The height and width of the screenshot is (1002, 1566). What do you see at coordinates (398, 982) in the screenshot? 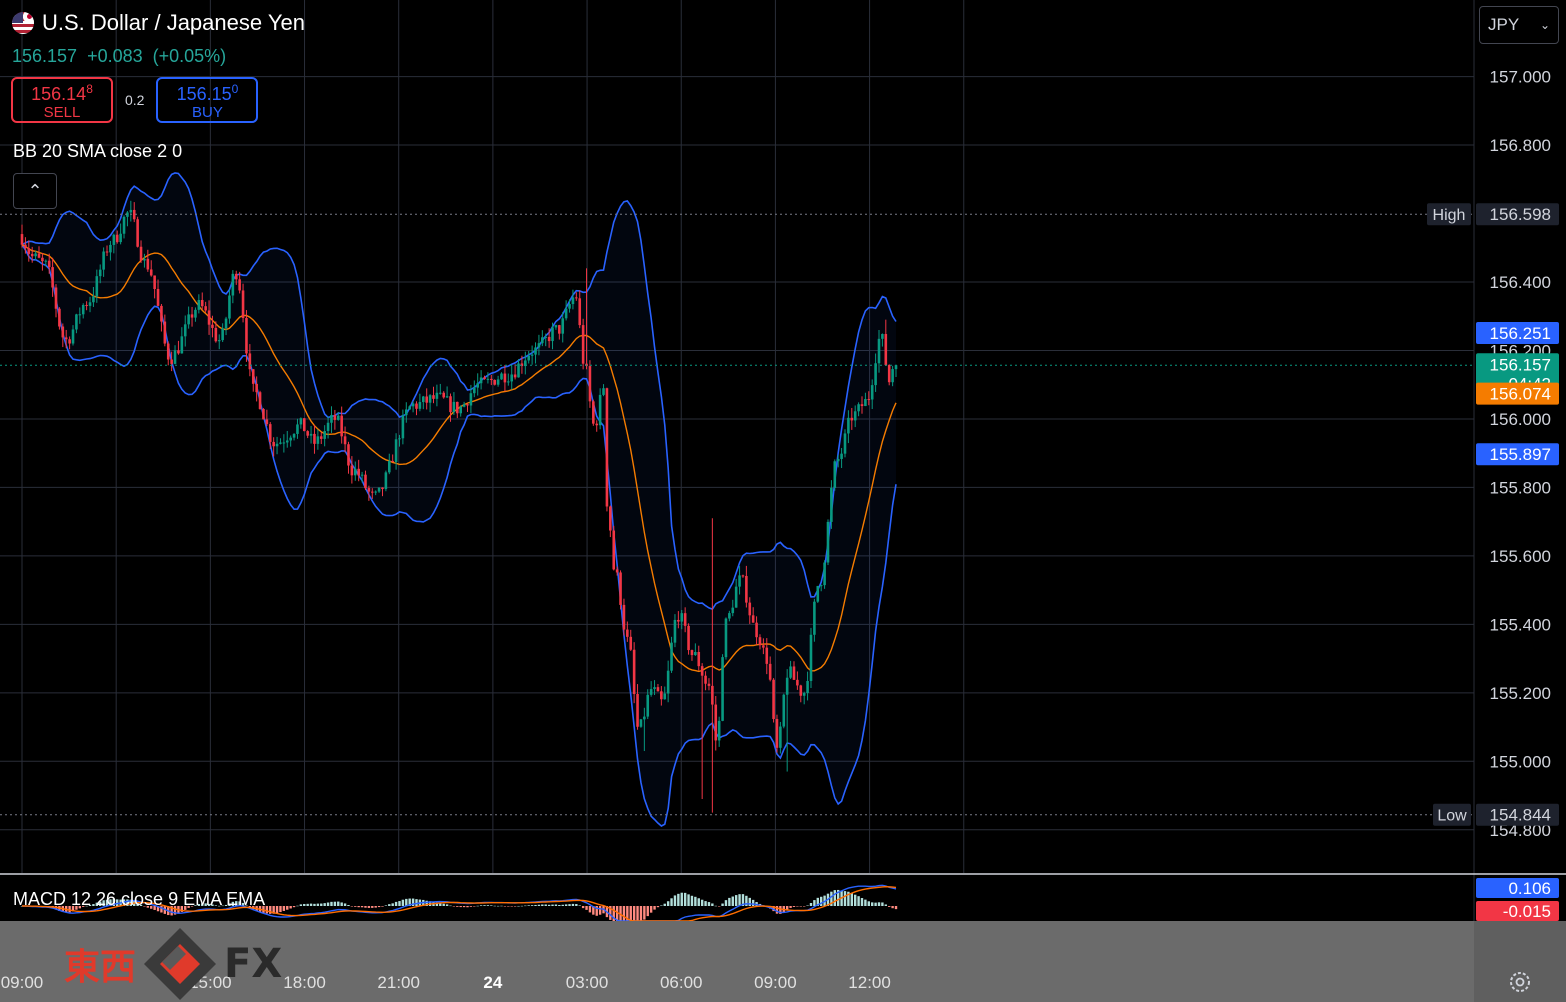
I see `time-tick-label: 21:00` at bounding box center [398, 982].